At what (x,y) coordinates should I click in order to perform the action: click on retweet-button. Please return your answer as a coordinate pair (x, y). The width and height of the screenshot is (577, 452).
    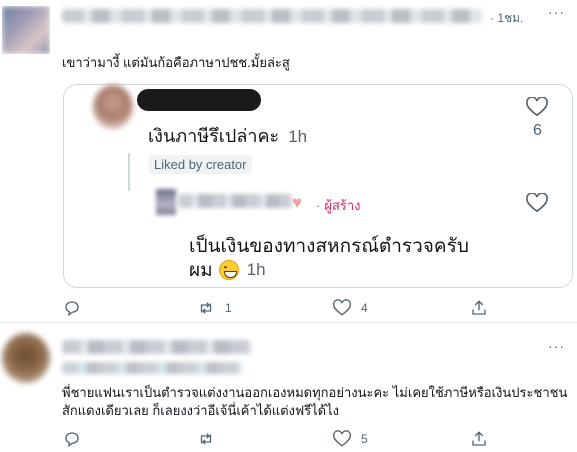
    Looking at the image, I should click on (206, 439).